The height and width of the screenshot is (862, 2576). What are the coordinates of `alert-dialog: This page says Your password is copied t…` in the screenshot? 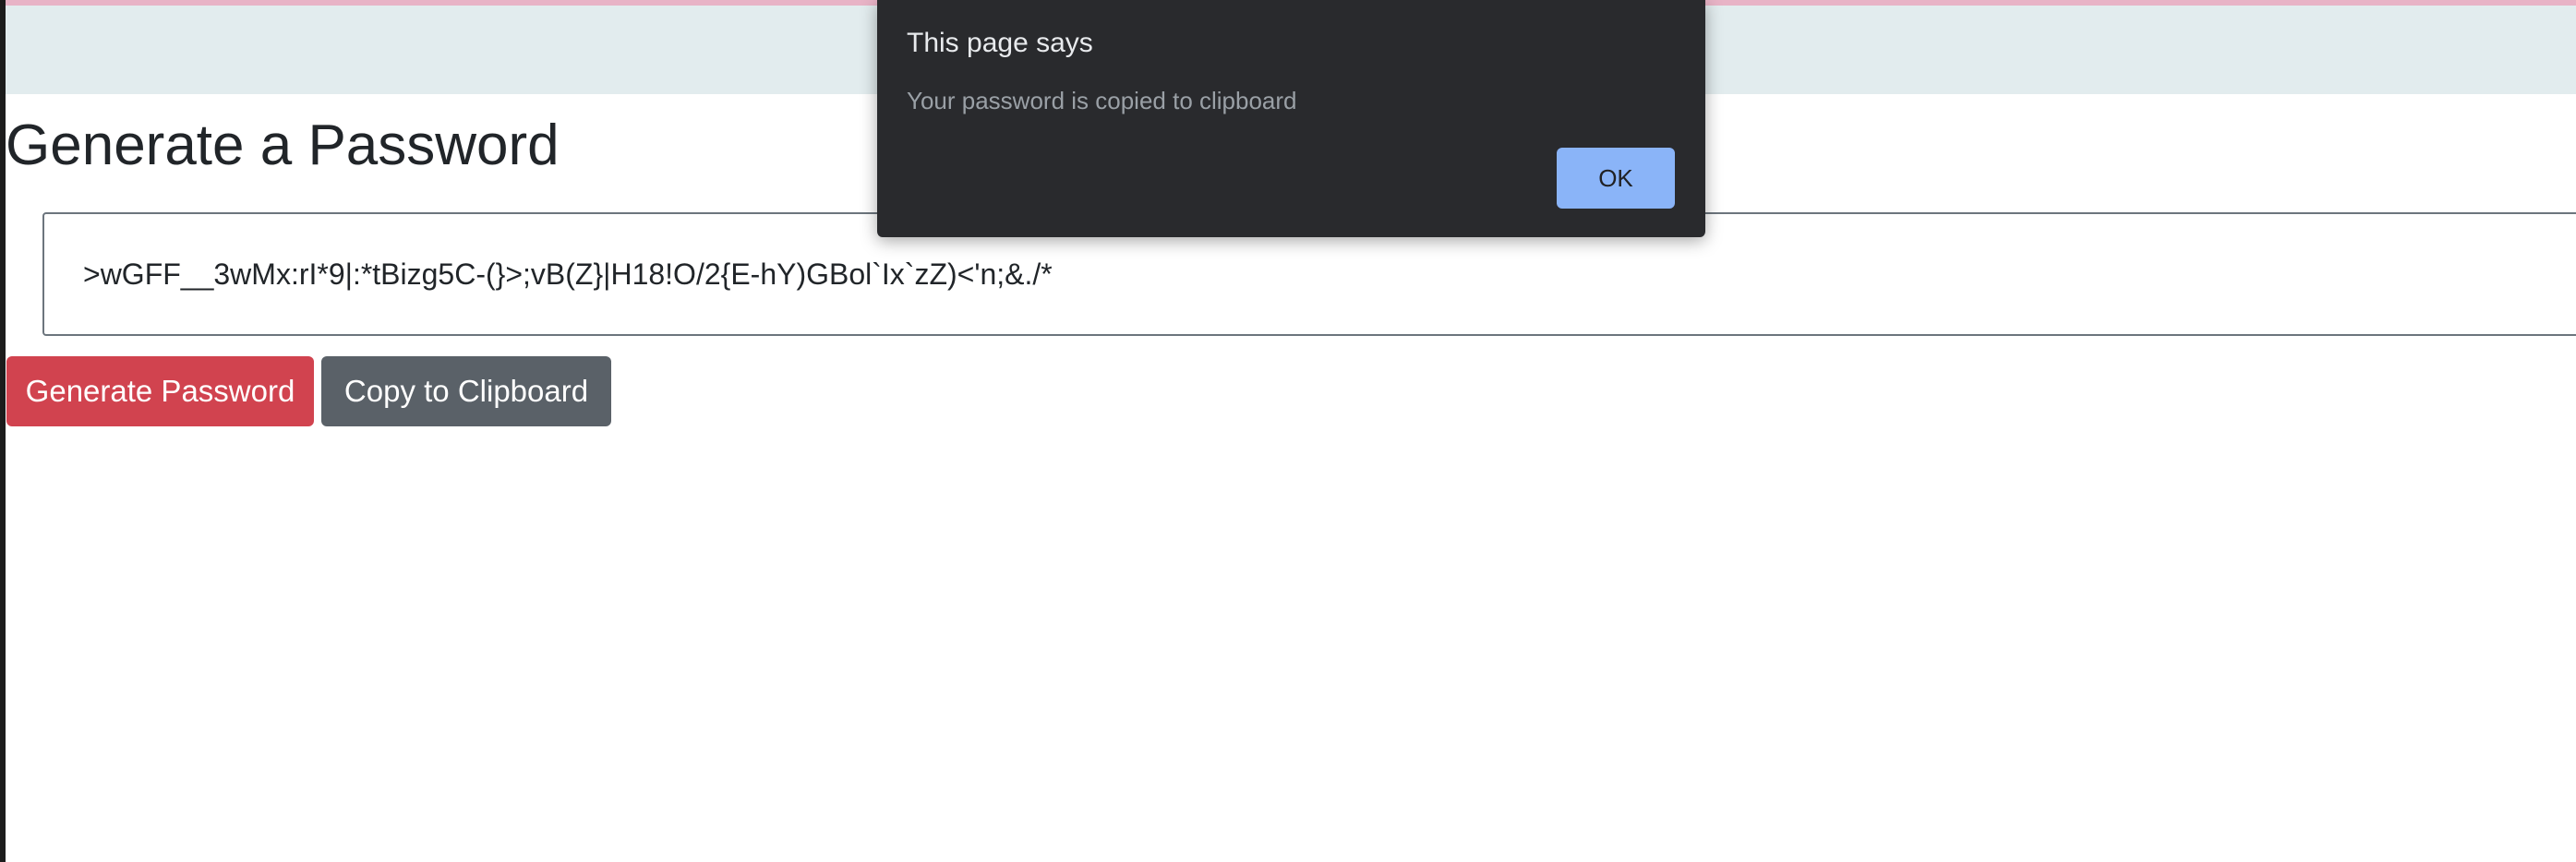 It's located at (1291, 119).